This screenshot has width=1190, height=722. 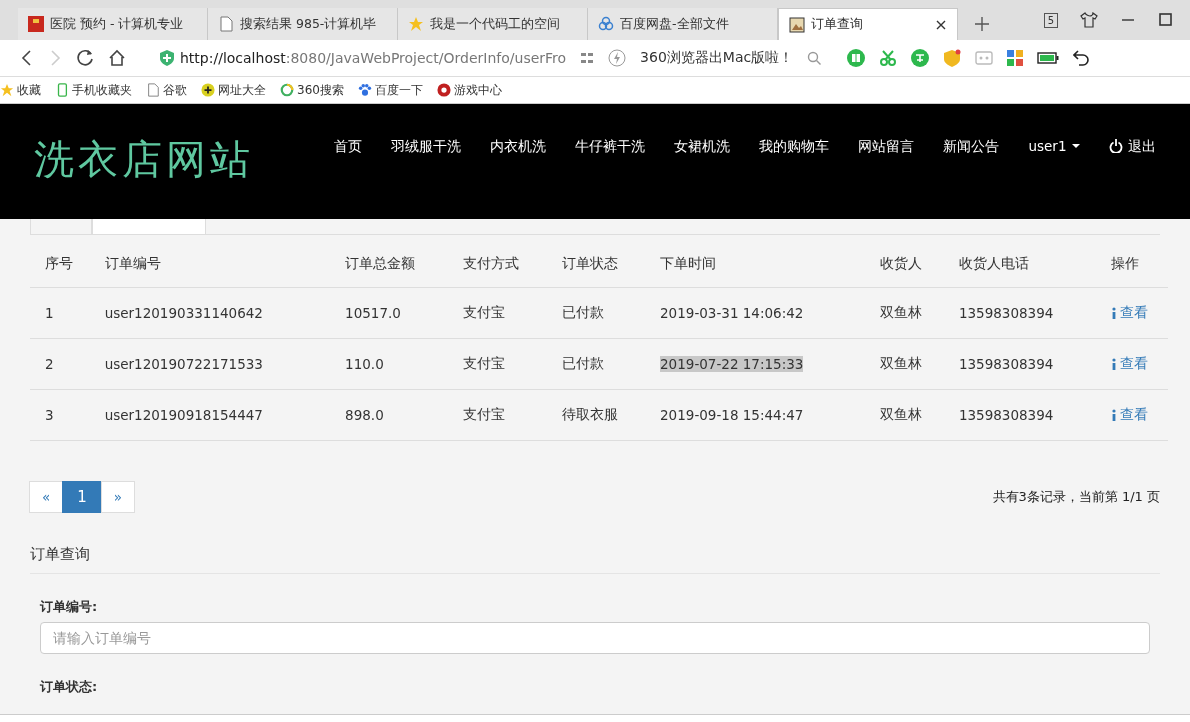 I want to click on table-cell: 898.0, so click(x=364, y=415).